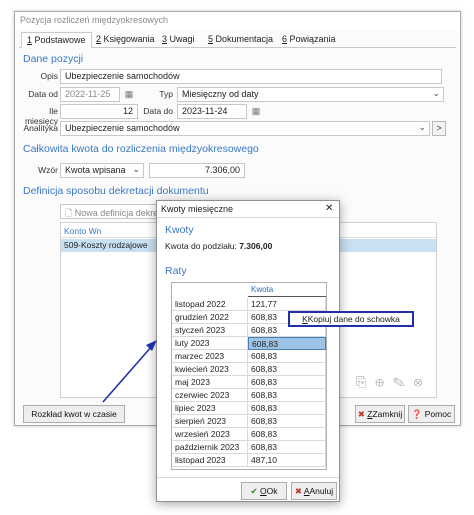 The width and height of the screenshot is (474, 515). I want to click on month-cell: czerwiec 2023, so click(210, 395).